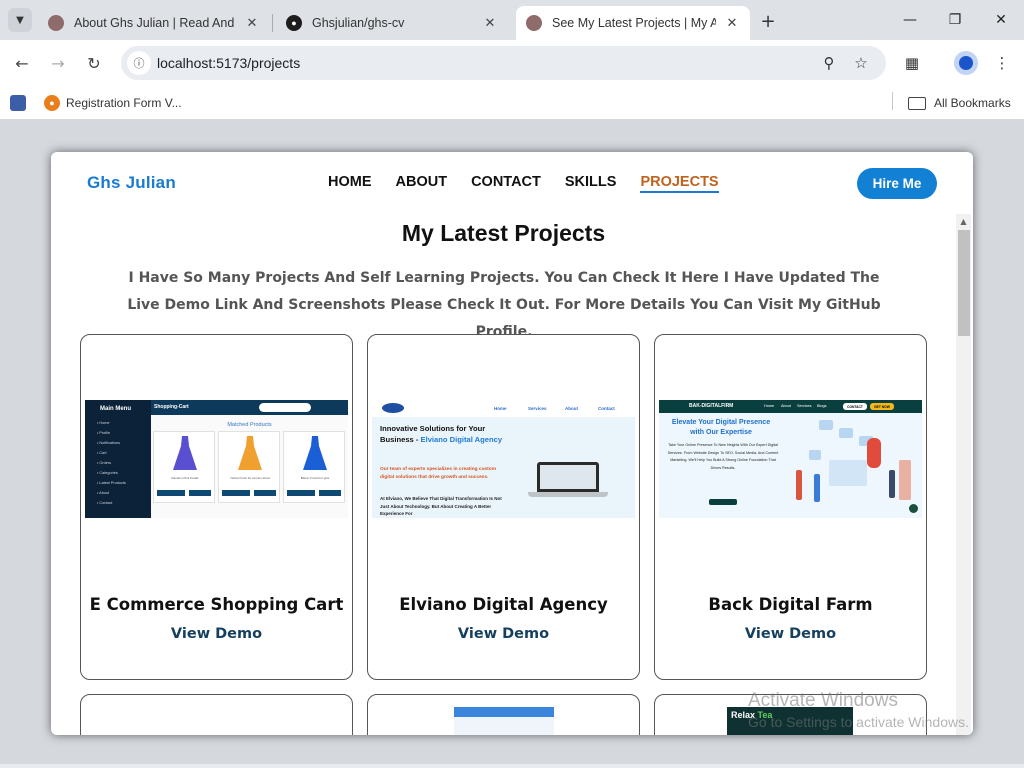 The height and width of the screenshot is (768, 1024). I want to click on all-bookmarks: All Bookmarks, so click(959, 103).